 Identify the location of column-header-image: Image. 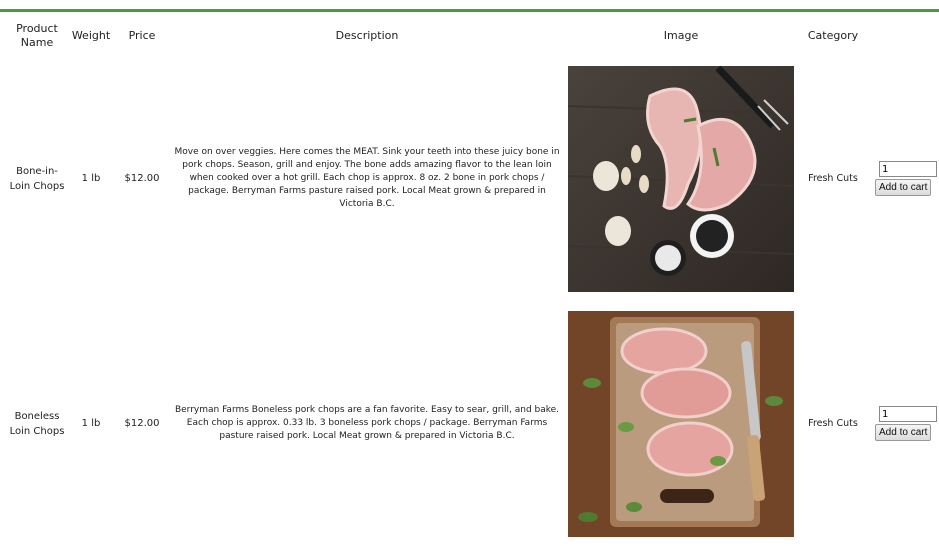
(681, 35).